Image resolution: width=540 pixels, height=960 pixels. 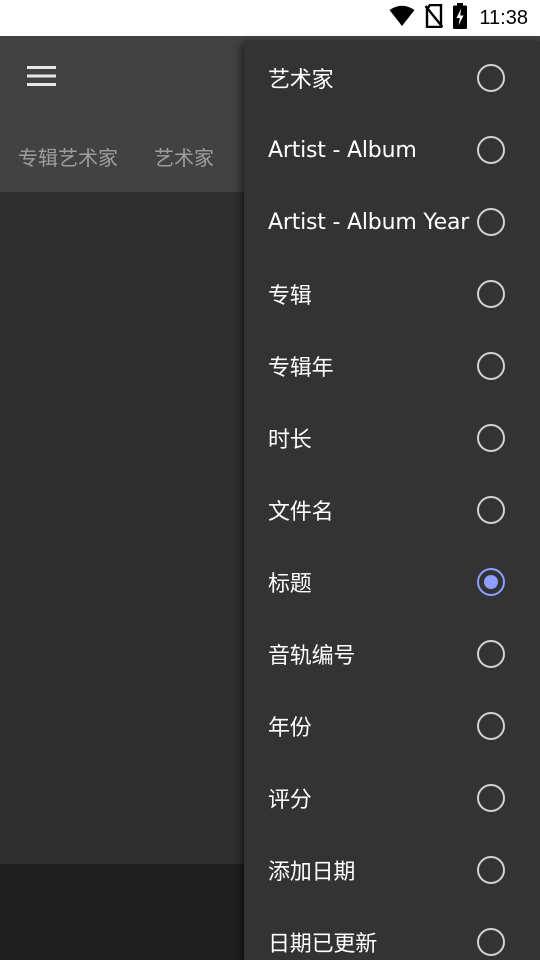 What do you see at coordinates (392, 78) in the screenshot?
I see `sort-option-artist: 艺术家` at bounding box center [392, 78].